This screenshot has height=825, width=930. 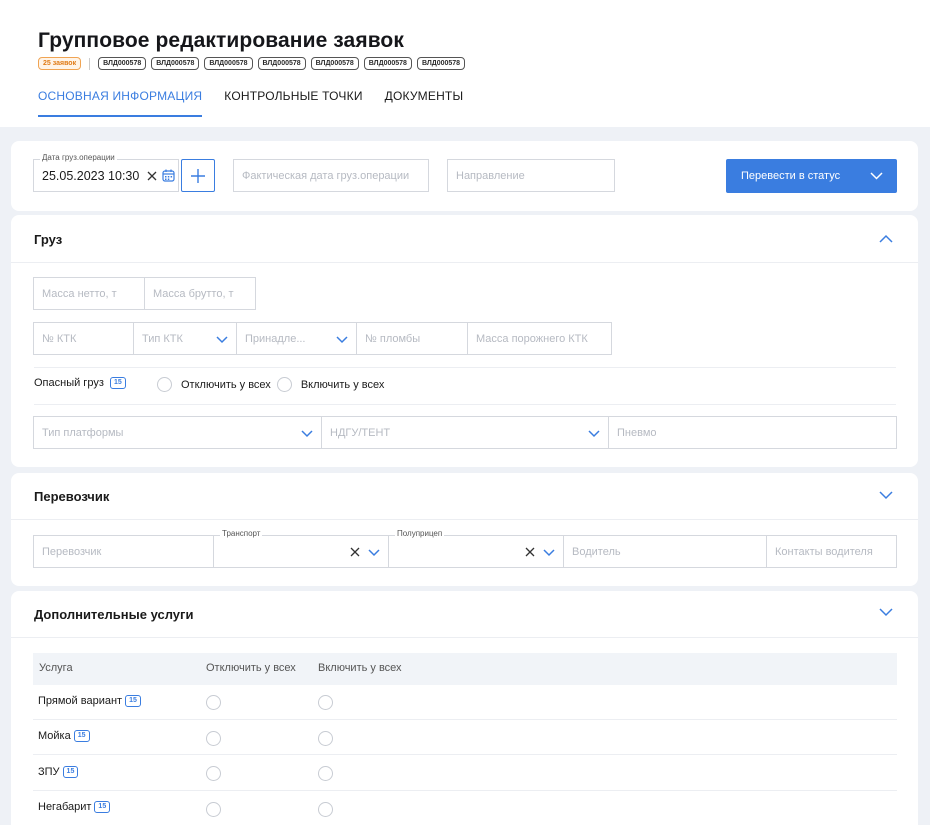 I want to click on dangerous-toggle-group: Отключить у всех Включить у всех, so click(x=270, y=384).